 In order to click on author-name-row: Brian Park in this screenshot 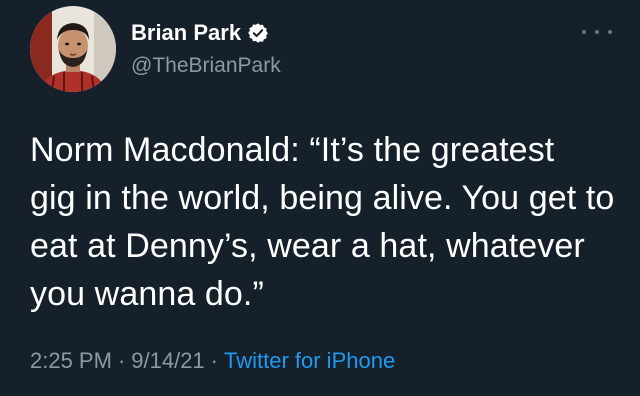, I will do `click(200, 33)`.